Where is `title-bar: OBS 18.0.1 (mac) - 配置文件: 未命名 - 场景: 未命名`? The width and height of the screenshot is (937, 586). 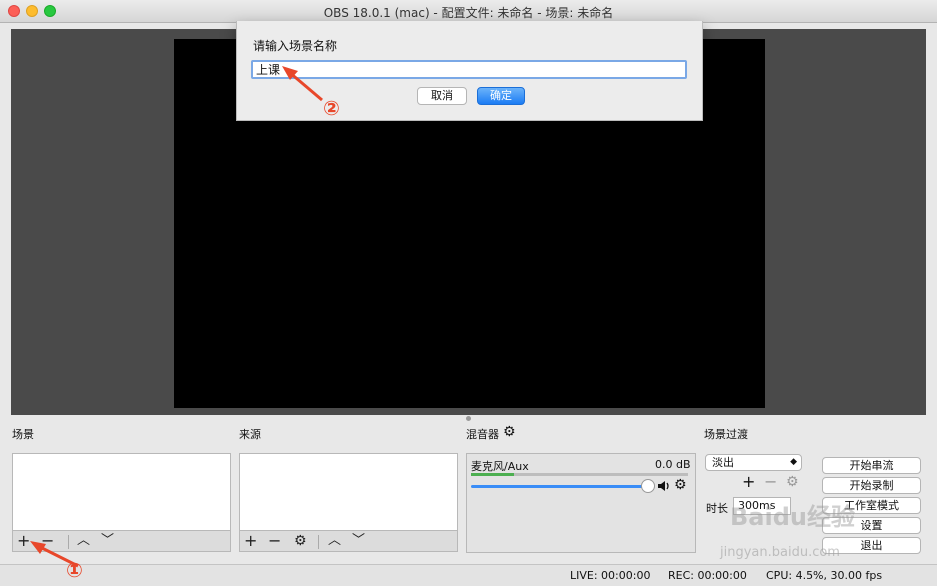 title-bar: OBS 18.0.1 (mac) - 配置文件: 未命名 - 场景: 未命名 is located at coordinates (468, 11).